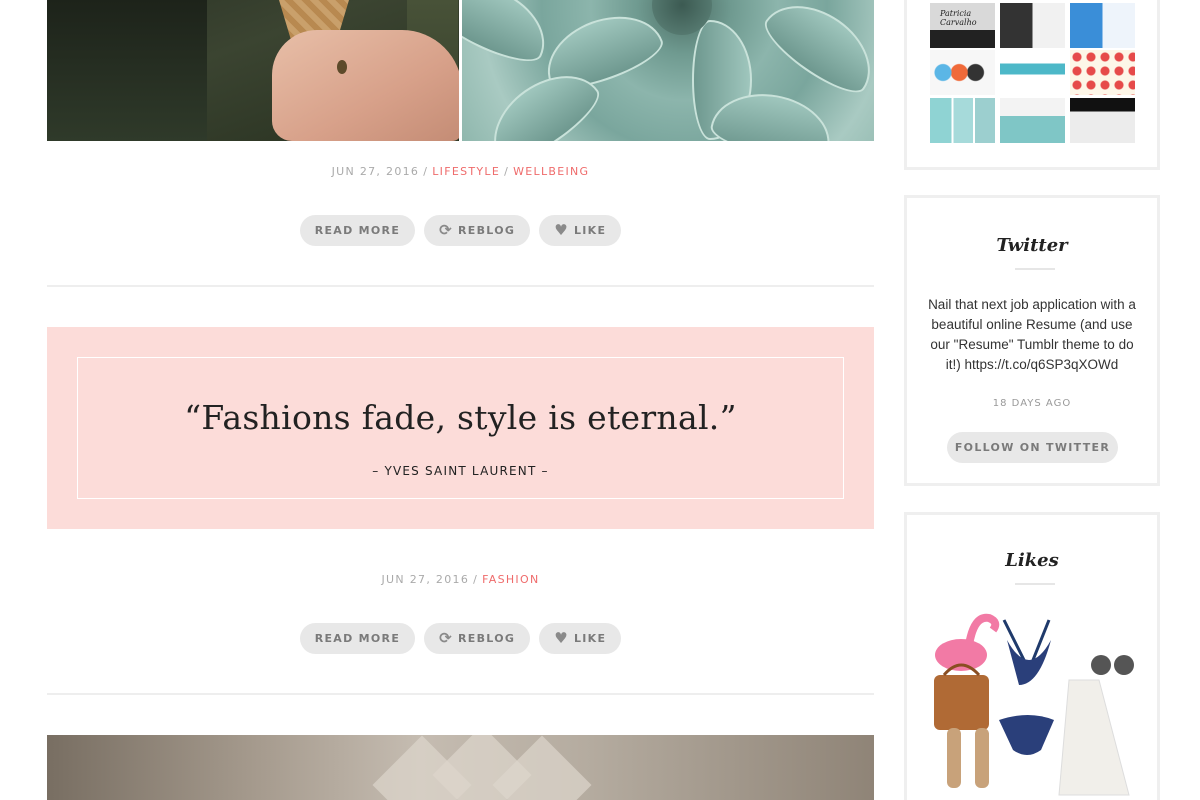 The height and width of the screenshot is (800, 1200). I want to click on post-meta: JUN 27, 2016/FASHION, so click(460, 579).